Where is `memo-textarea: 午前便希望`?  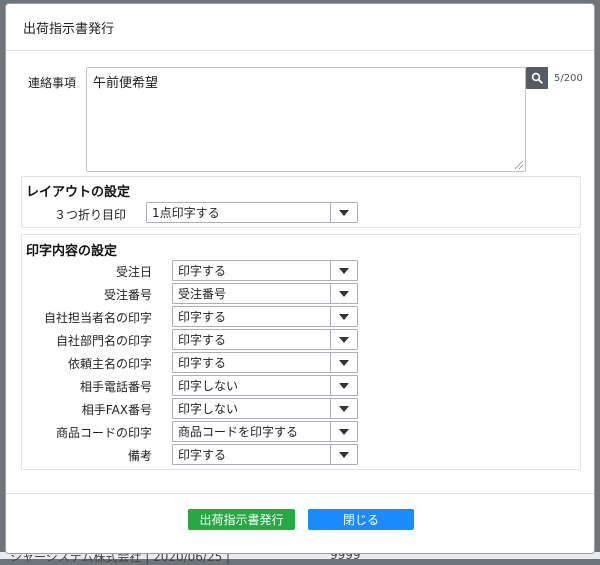
memo-textarea: 午前便希望 is located at coordinates (306, 119).